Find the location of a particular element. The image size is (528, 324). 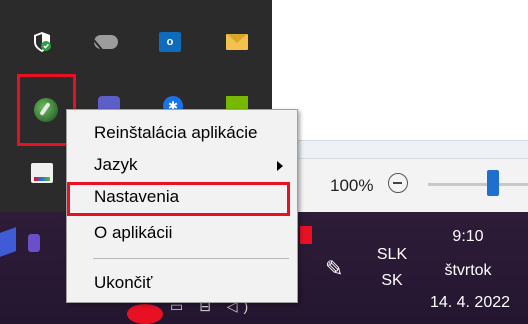

outlook-icon: o is located at coordinates (170, 42).